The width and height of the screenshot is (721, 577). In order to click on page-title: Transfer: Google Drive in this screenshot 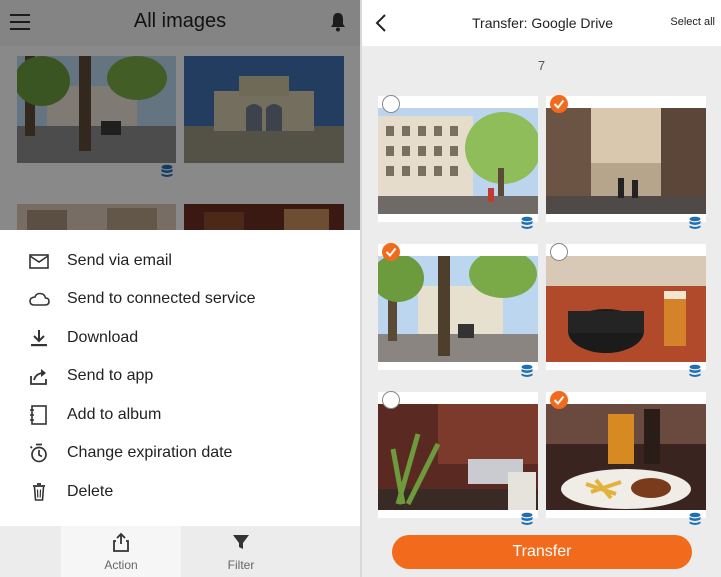, I will do `click(543, 23)`.